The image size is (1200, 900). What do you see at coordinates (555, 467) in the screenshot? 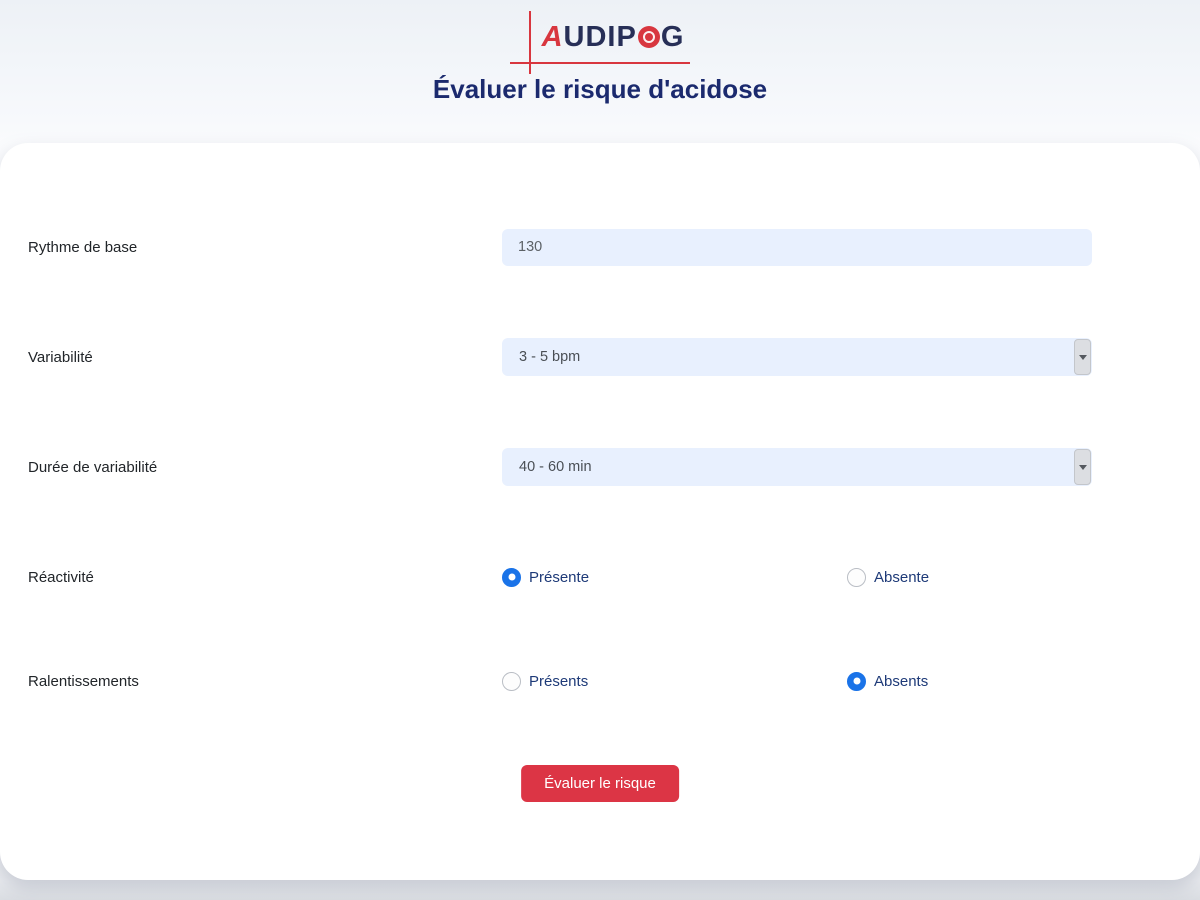
I see `duree-variabilite-selected-value: 40 - 60 min` at bounding box center [555, 467].